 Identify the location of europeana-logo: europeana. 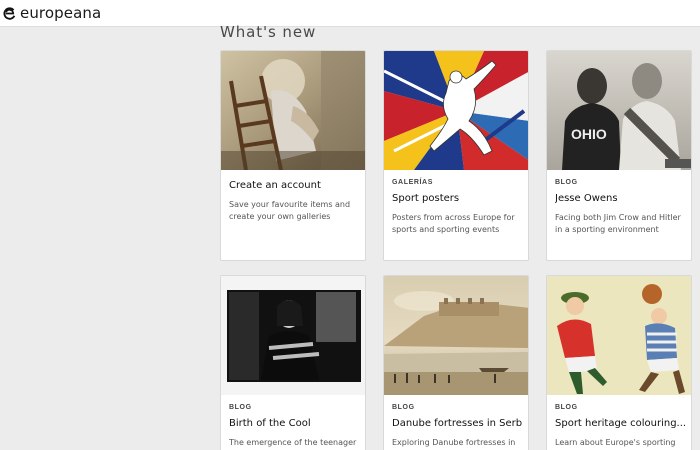
(51, 13).